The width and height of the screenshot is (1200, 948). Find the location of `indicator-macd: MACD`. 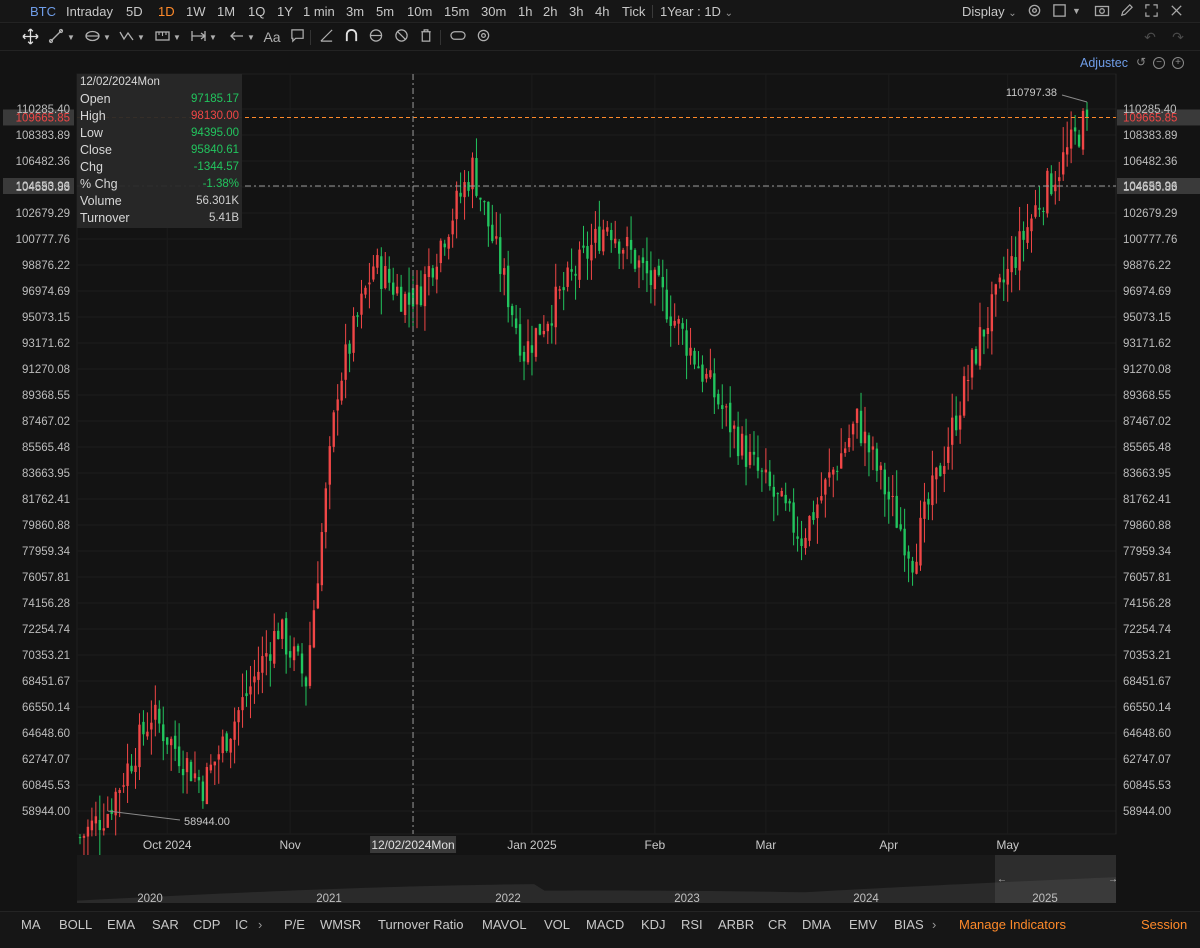

indicator-macd: MACD is located at coordinates (605, 924).